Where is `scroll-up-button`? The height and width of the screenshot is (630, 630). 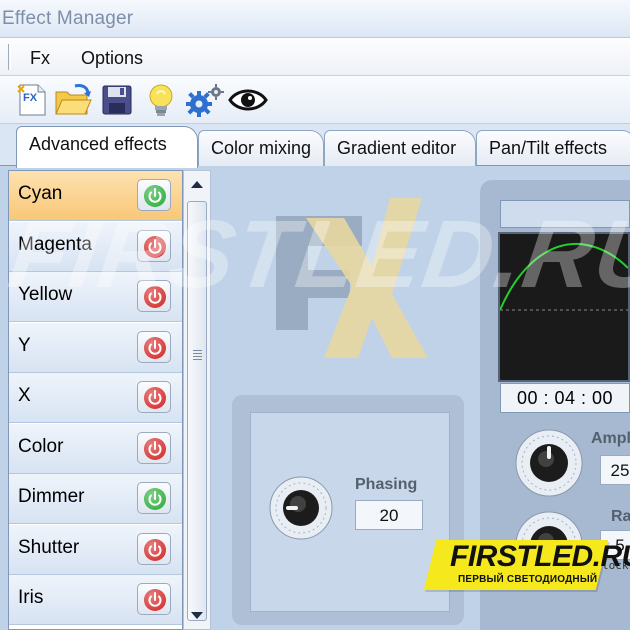
scroll-up-button is located at coordinates (197, 184).